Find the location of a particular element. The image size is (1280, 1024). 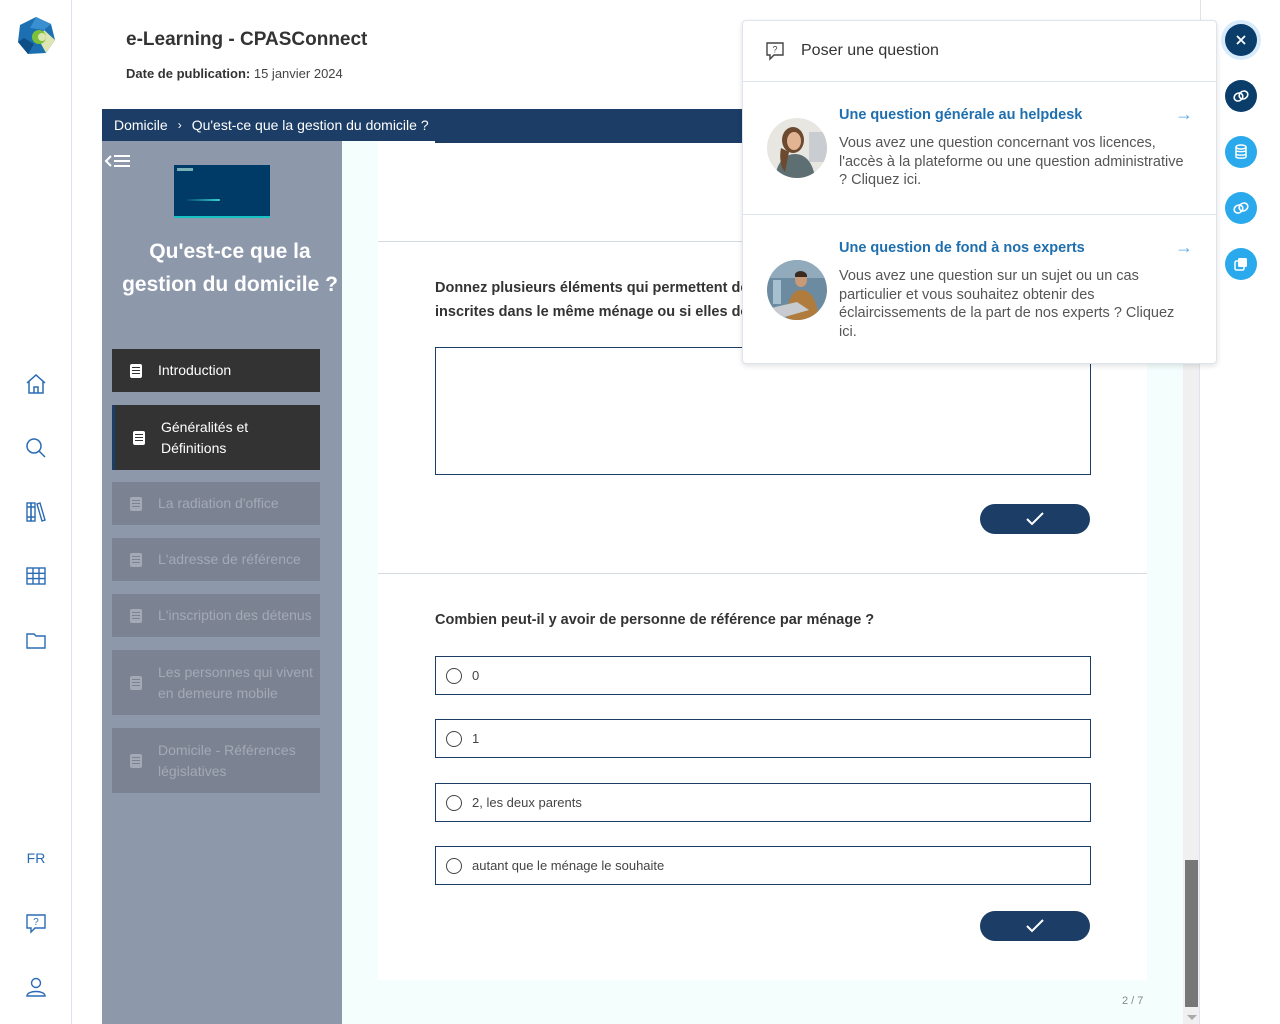

database-button is located at coordinates (1241, 152).